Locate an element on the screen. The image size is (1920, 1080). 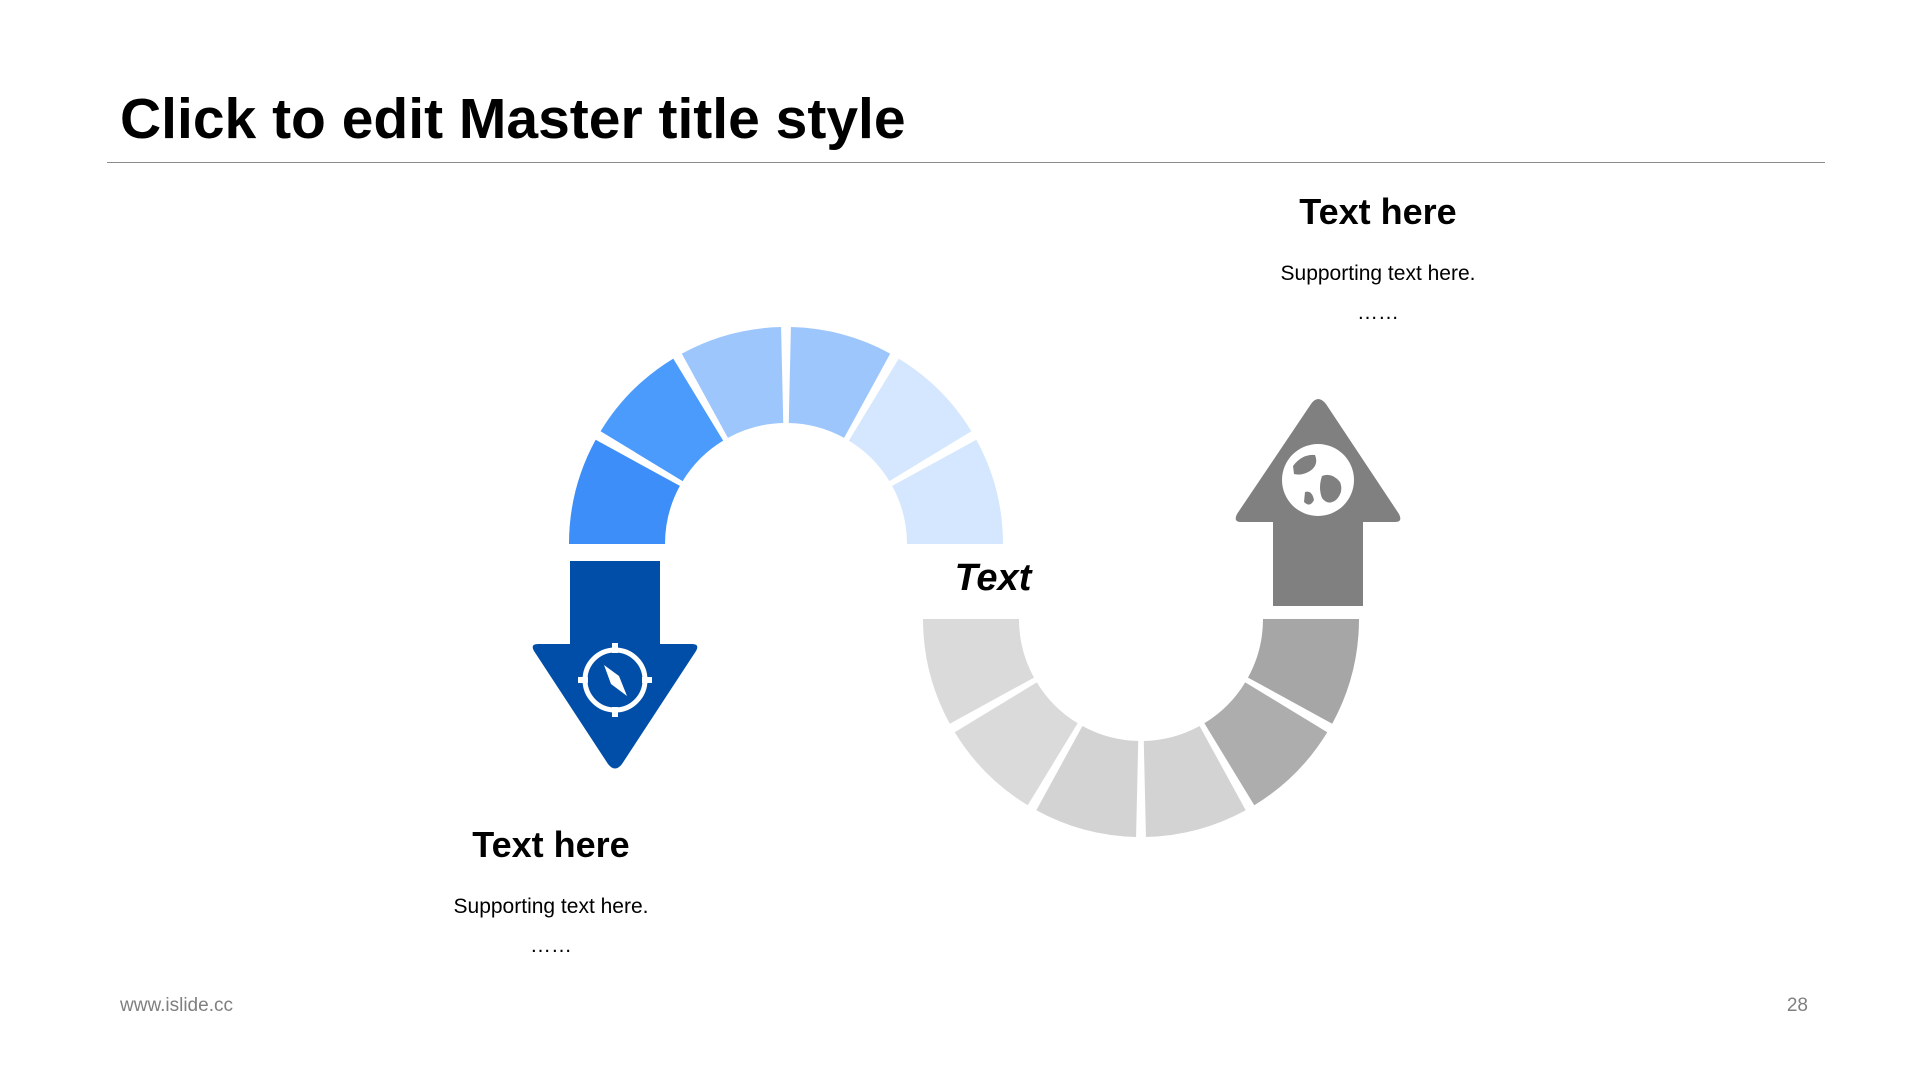
top-arc-segments is located at coordinates (786, 435).